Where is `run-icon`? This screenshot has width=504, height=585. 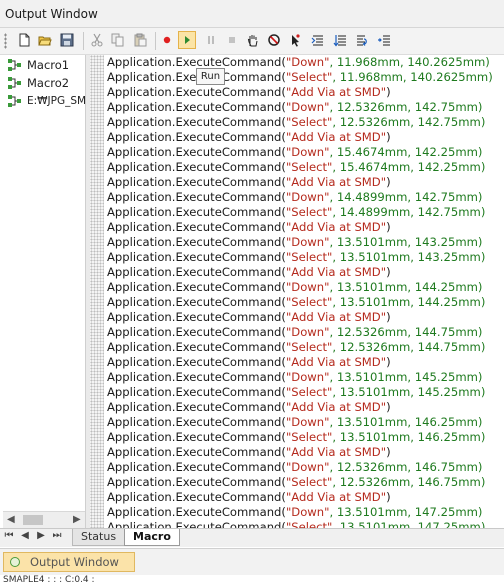
run-icon is located at coordinates (187, 40).